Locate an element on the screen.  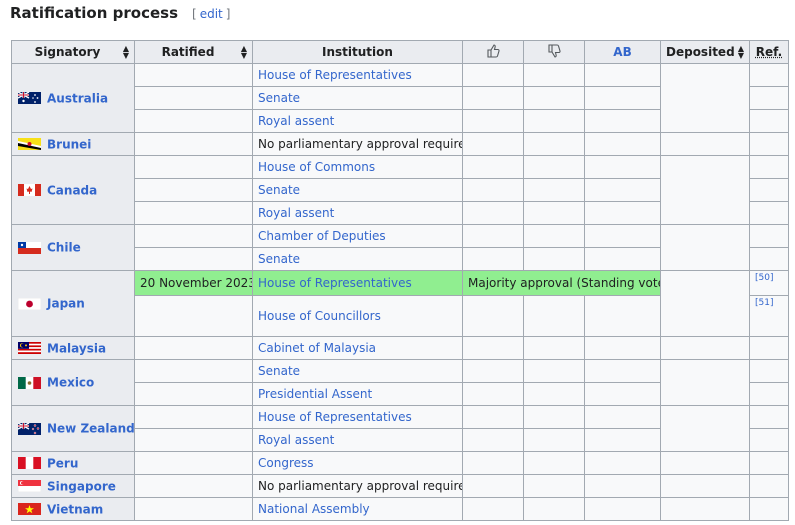
institution-link: Cabinet of Malaysia is located at coordinates (357, 348).